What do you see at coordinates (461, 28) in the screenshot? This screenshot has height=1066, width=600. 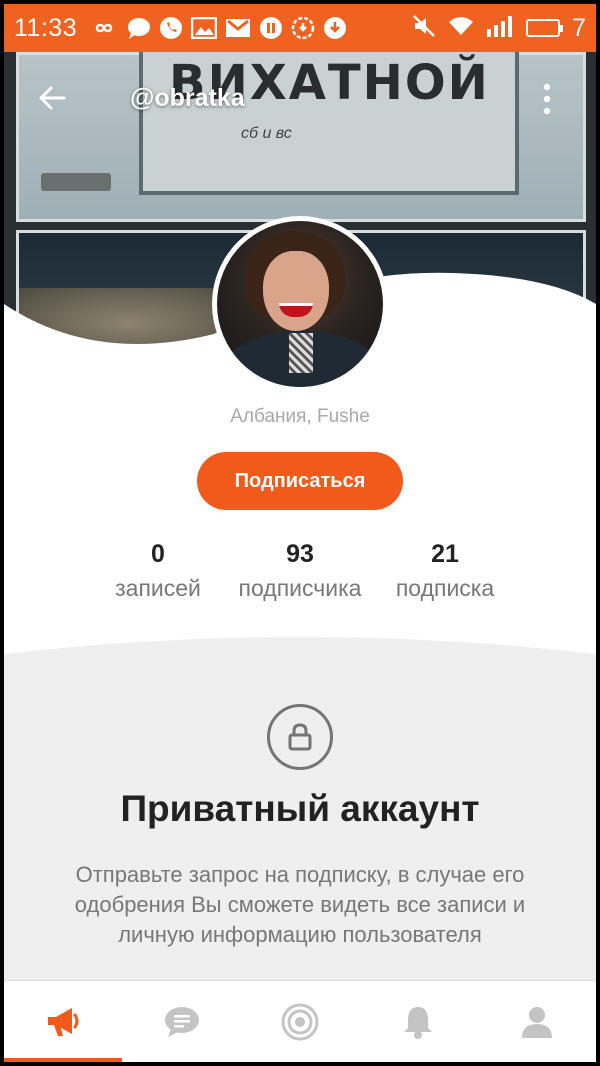 I see `wifi-icon` at bounding box center [461, 28].